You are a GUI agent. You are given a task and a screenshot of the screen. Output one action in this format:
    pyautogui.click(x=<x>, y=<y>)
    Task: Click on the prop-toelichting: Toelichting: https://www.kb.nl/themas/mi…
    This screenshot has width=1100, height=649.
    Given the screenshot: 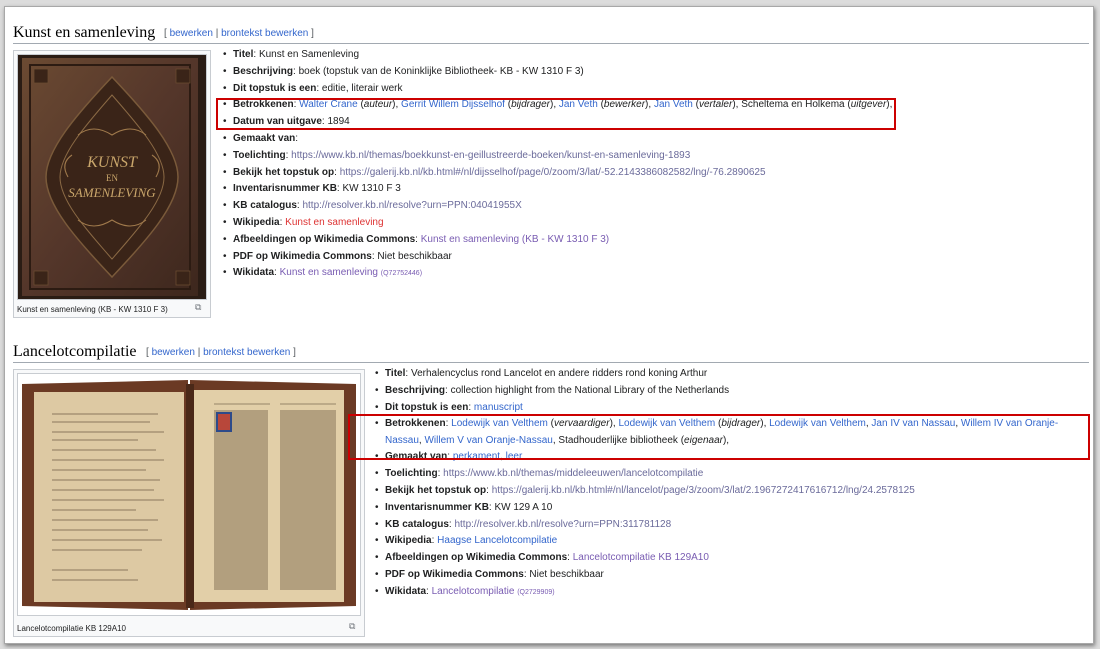 What is the action you would take?
    pyautogui.click(x=730, y=474)
    